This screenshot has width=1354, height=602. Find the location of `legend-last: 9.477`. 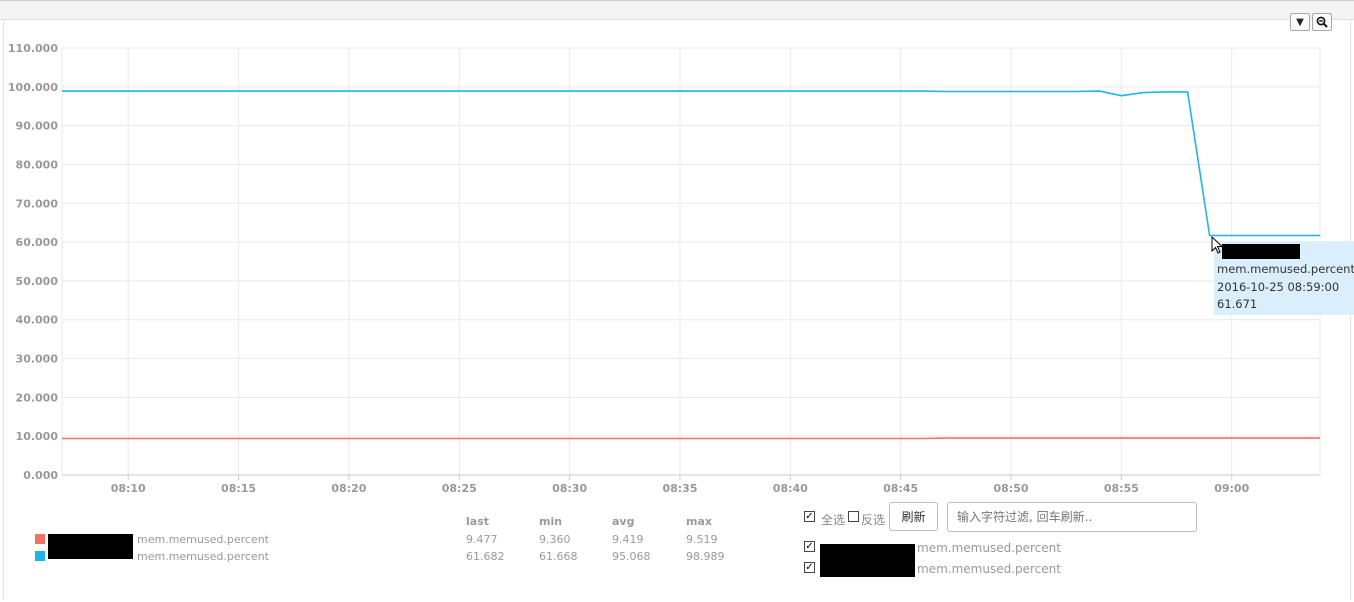

legend-last: 9.477 is located at coordinates (482, 539).